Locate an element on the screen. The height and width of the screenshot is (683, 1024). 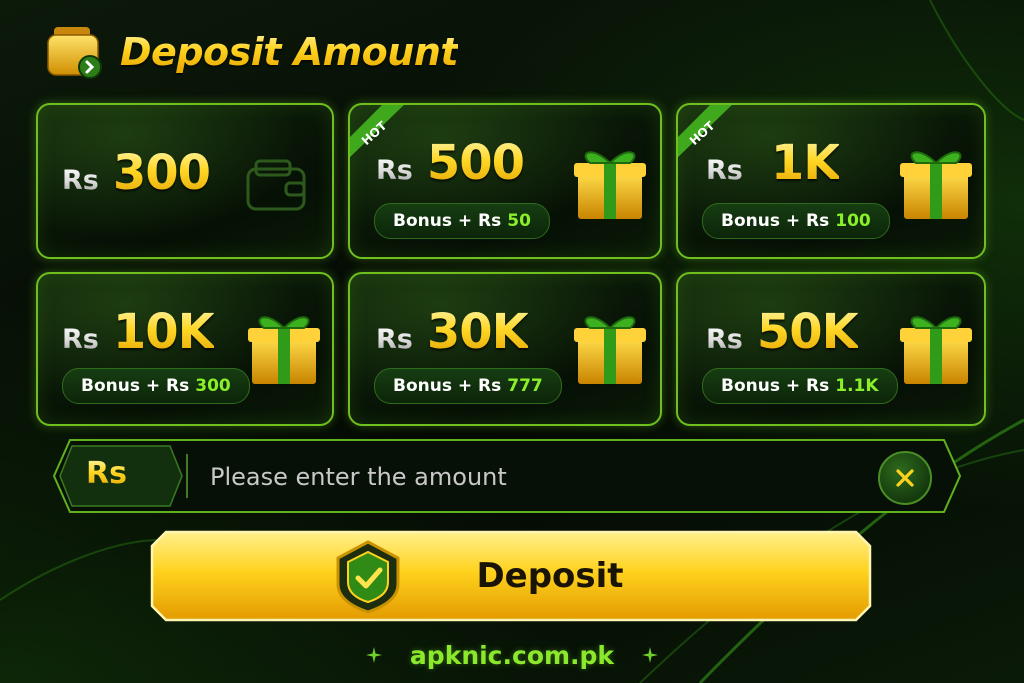
page-header: Deposit Amount is located at coordinates (251, 52).